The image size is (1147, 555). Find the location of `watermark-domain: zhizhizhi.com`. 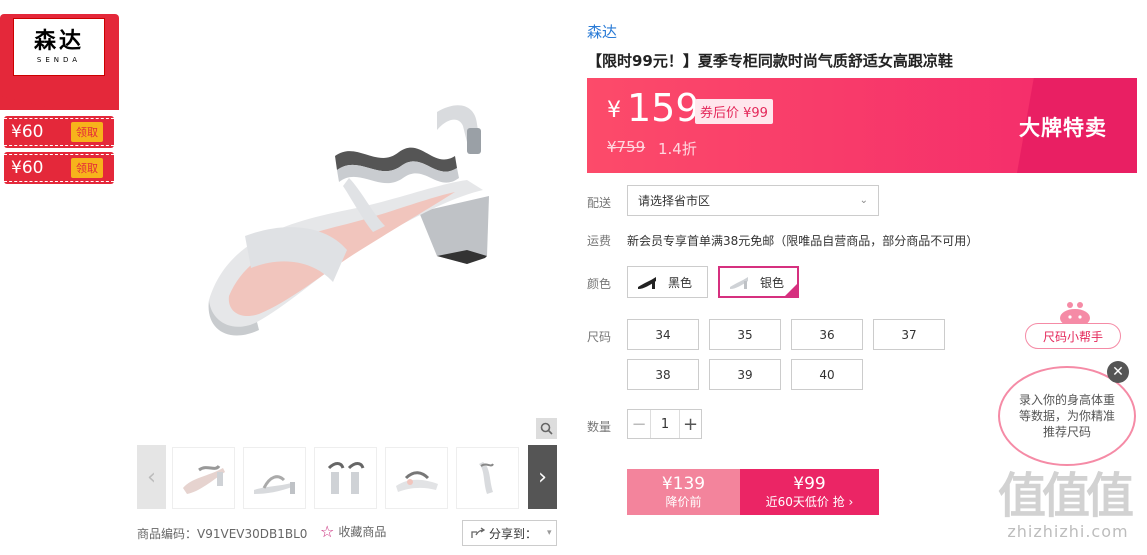

watermark-domain: zhizhizhi.com is located at coordinates (1068, 531).